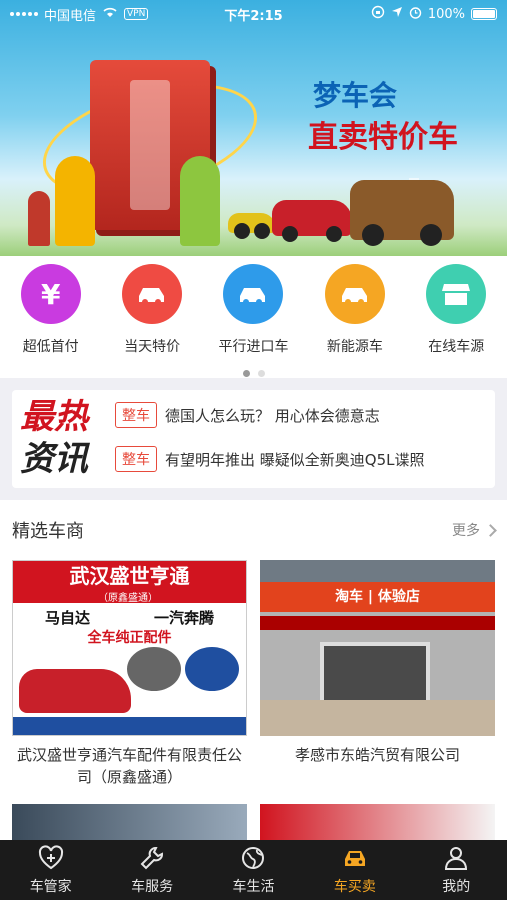  What do you see at coordinates (50, 294) in the screenshot?
I see `yen-icon: ¥` at bounding box center [50, 294].